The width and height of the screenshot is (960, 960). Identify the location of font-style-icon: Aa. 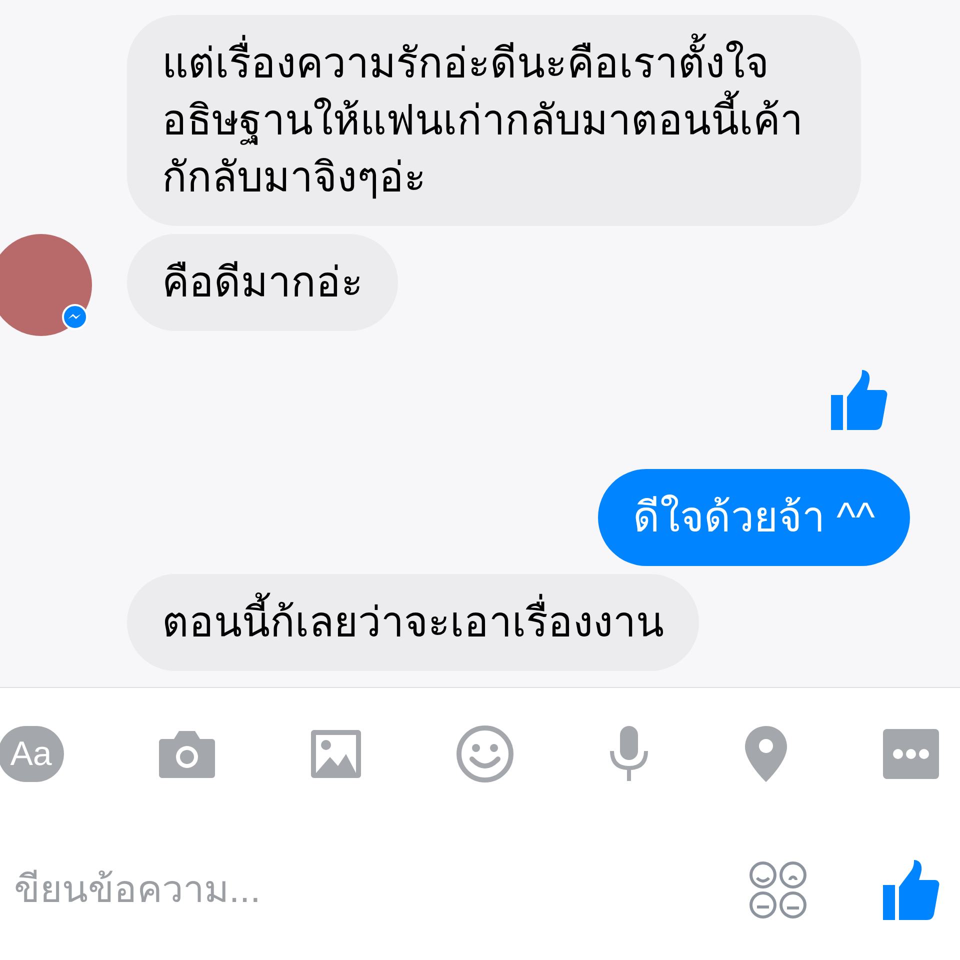
(32, 754).